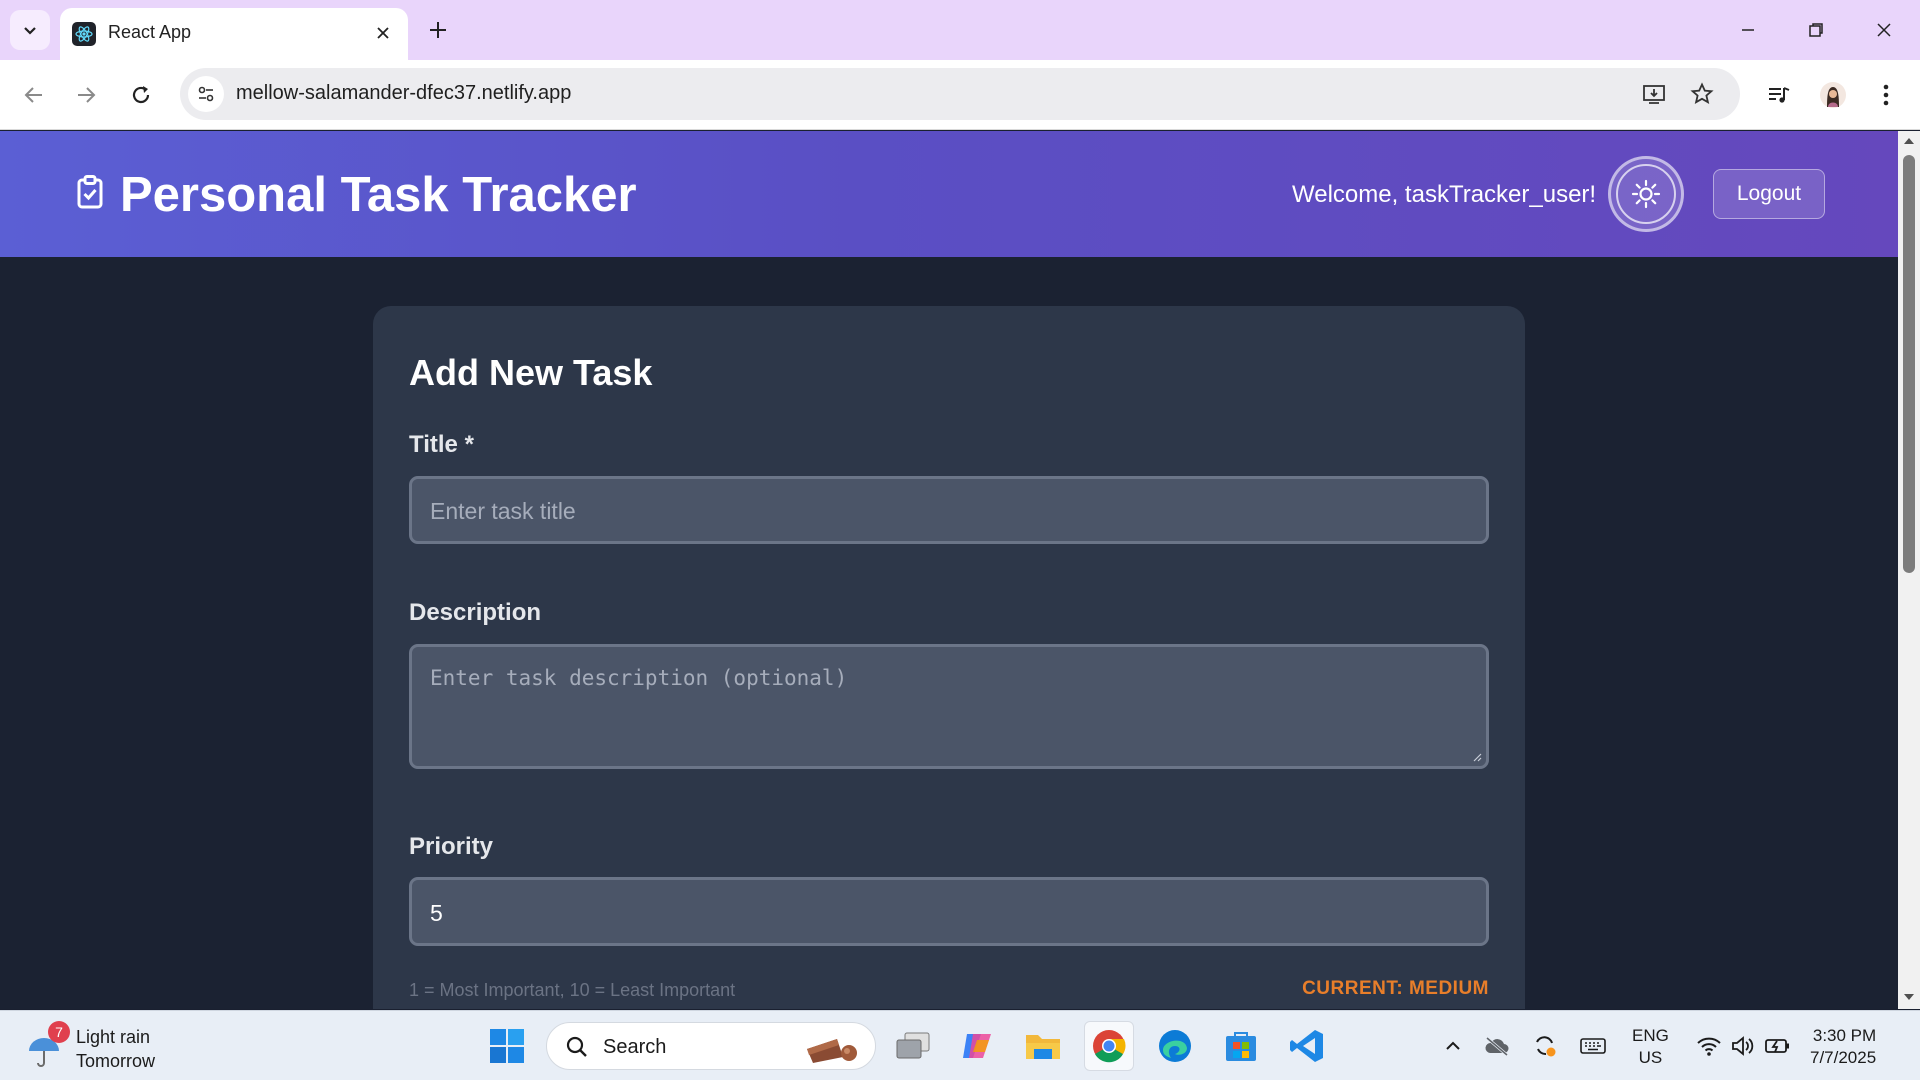 The image size is (1920, 1080). Describe the element at coordinates (441, 444) in the screenshot. I see `title-label: Title *` at that location.